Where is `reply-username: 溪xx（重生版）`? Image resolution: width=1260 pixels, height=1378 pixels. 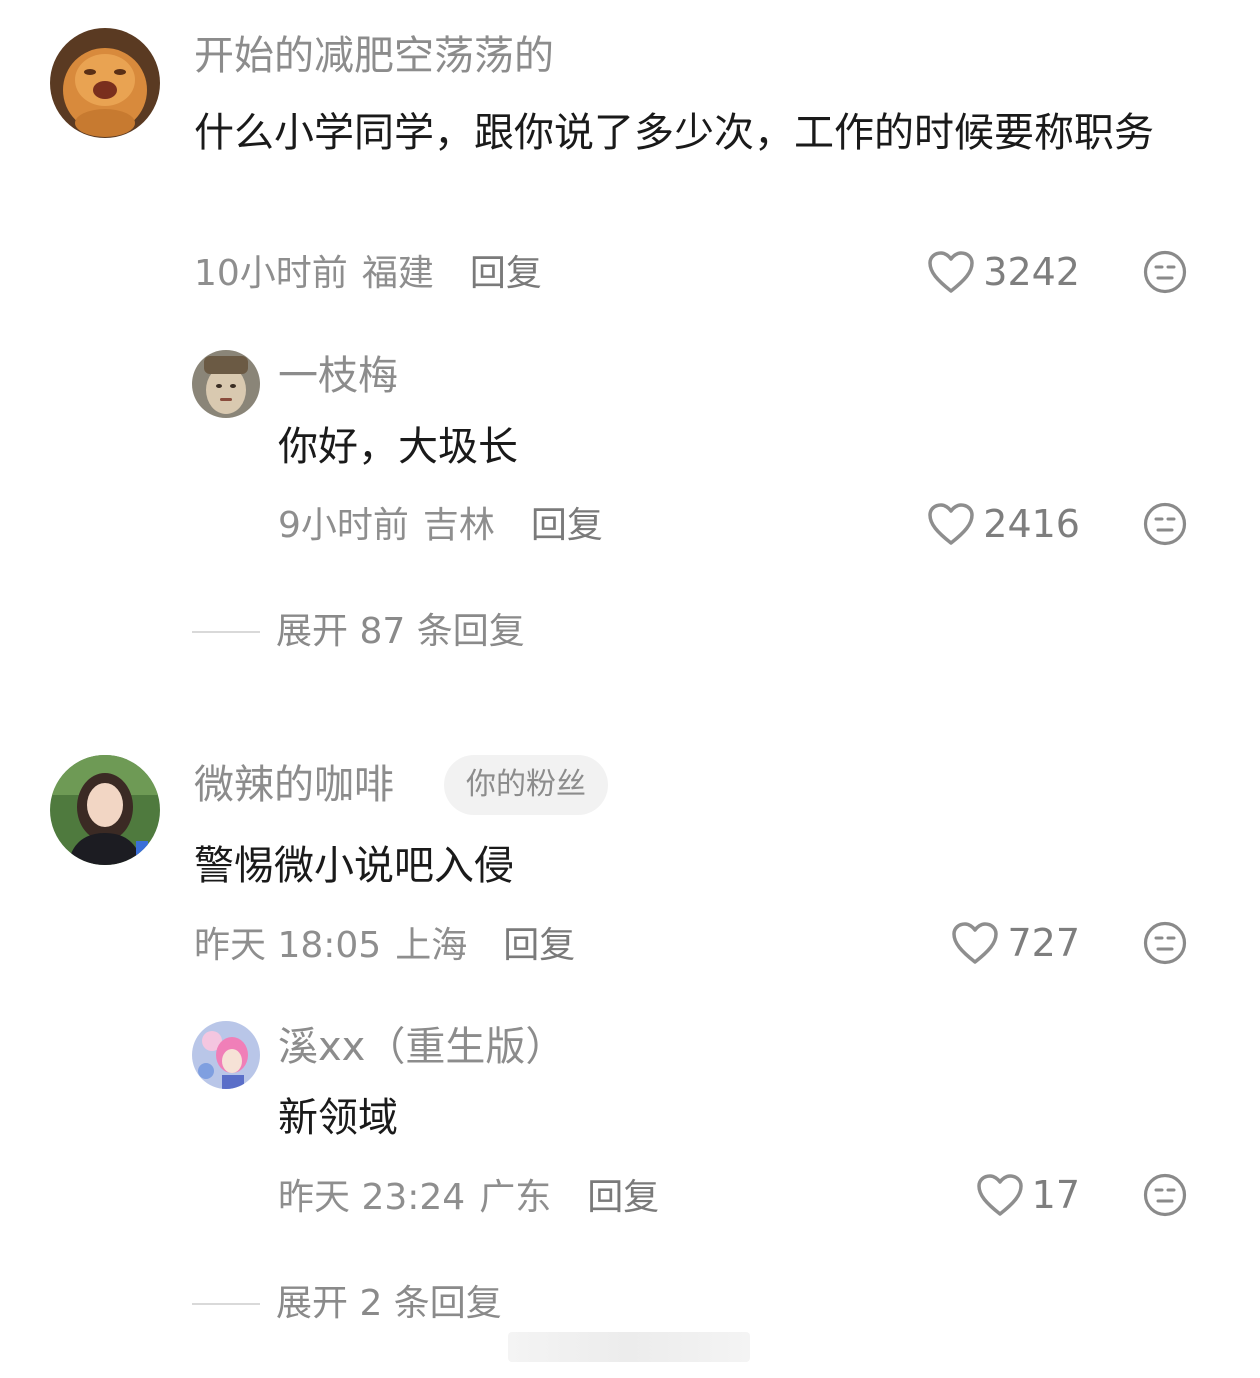
reply-username: 溪xx（重生版） is located at coordinates (421, 1047).